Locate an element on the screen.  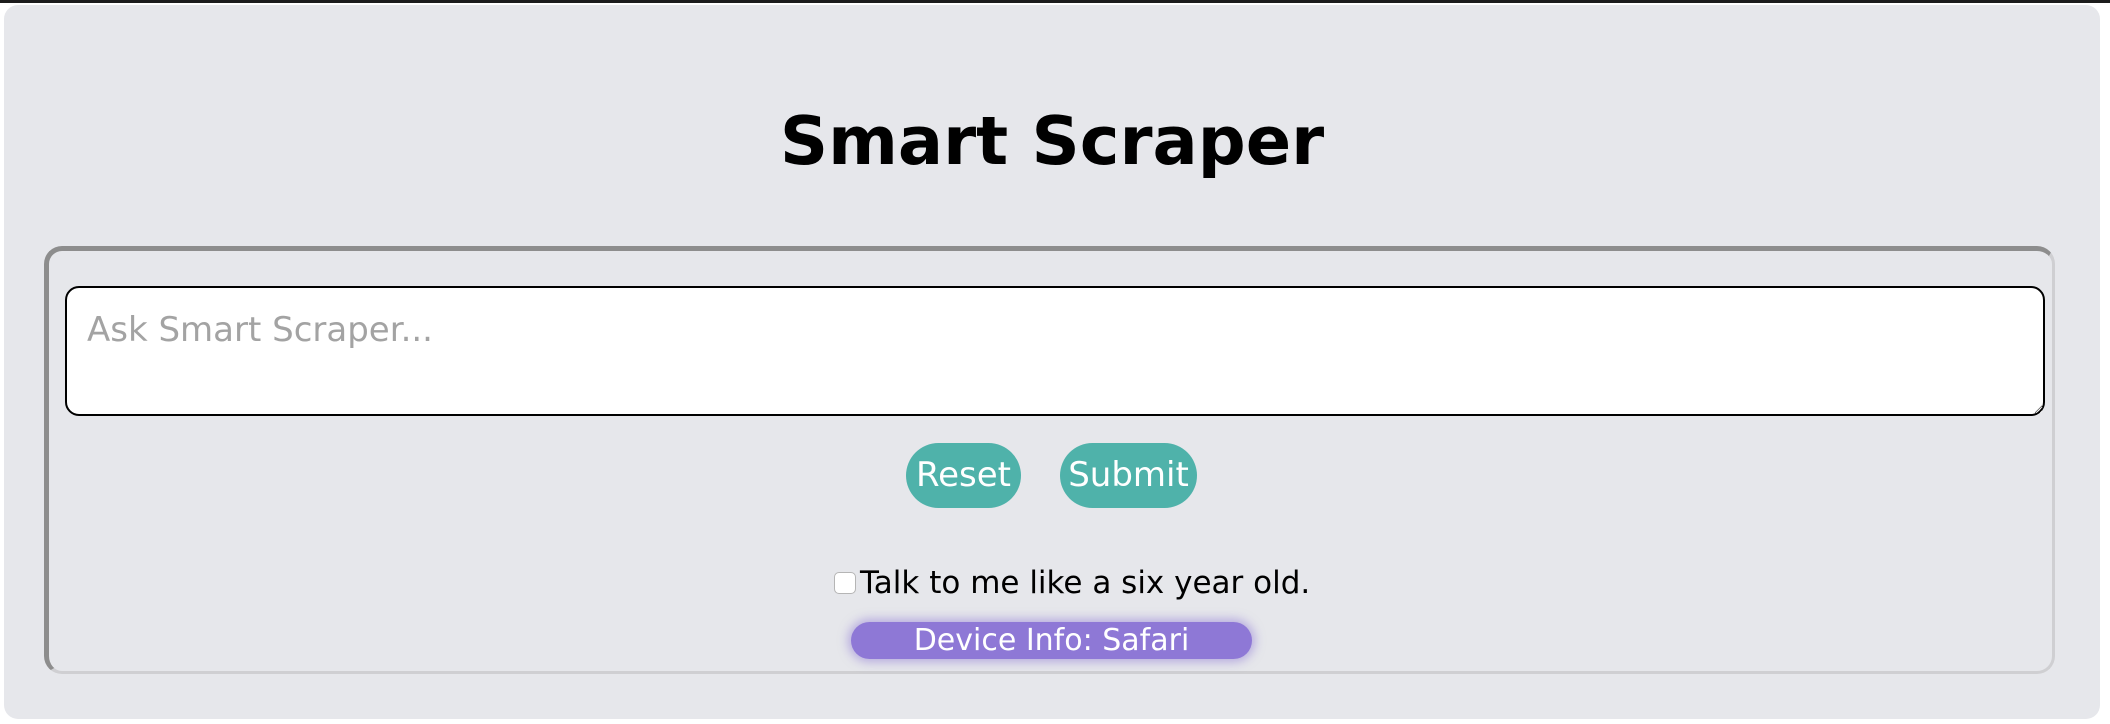
page-title: Smart Scraper is located at coordinates (1052, 141).